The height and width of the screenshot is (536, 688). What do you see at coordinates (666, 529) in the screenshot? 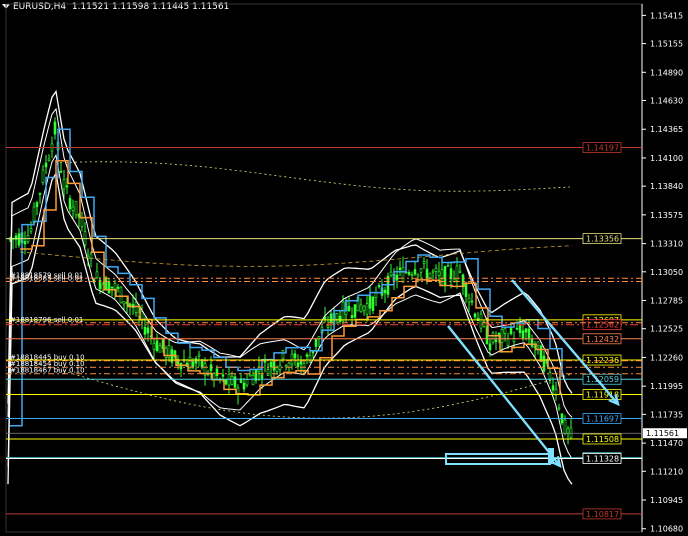
I see `axis-tick-label: 1.10680` at bounding box center [666, 529].